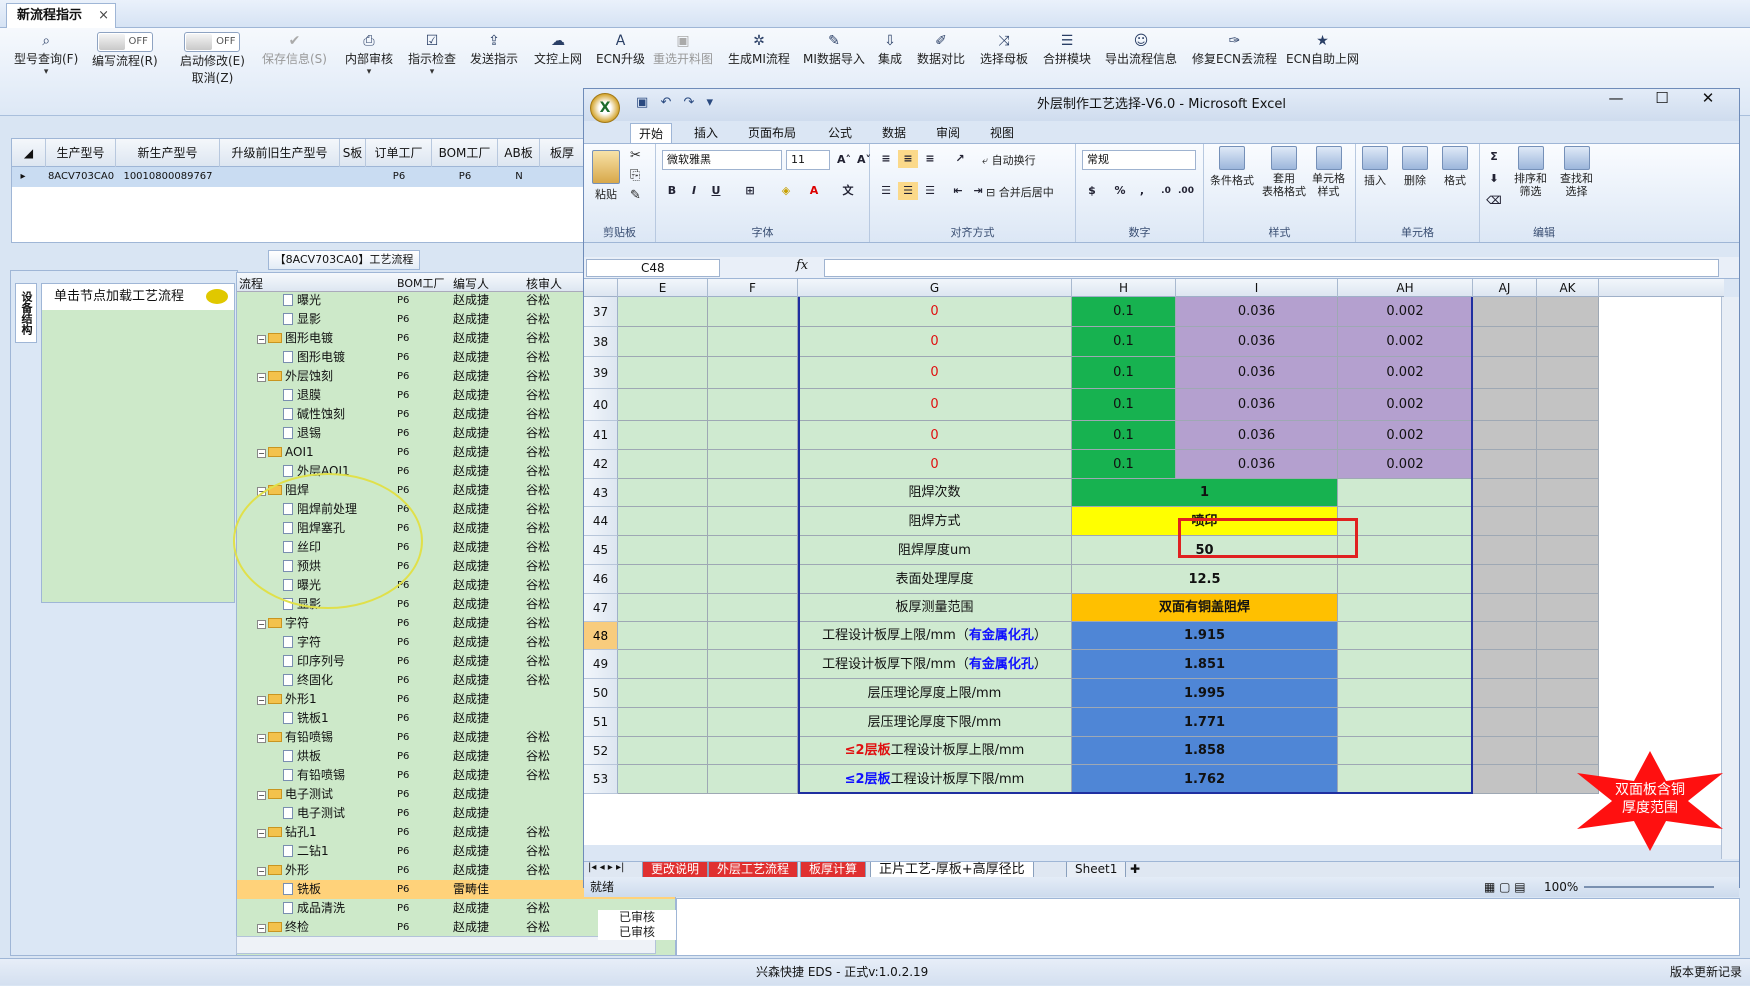 The height and width of the screenshot is (986, 1750). What do you see at coordinates (601, 608) in the screenshot?
I see `row-header: 47` at bounding box center [601, 608].